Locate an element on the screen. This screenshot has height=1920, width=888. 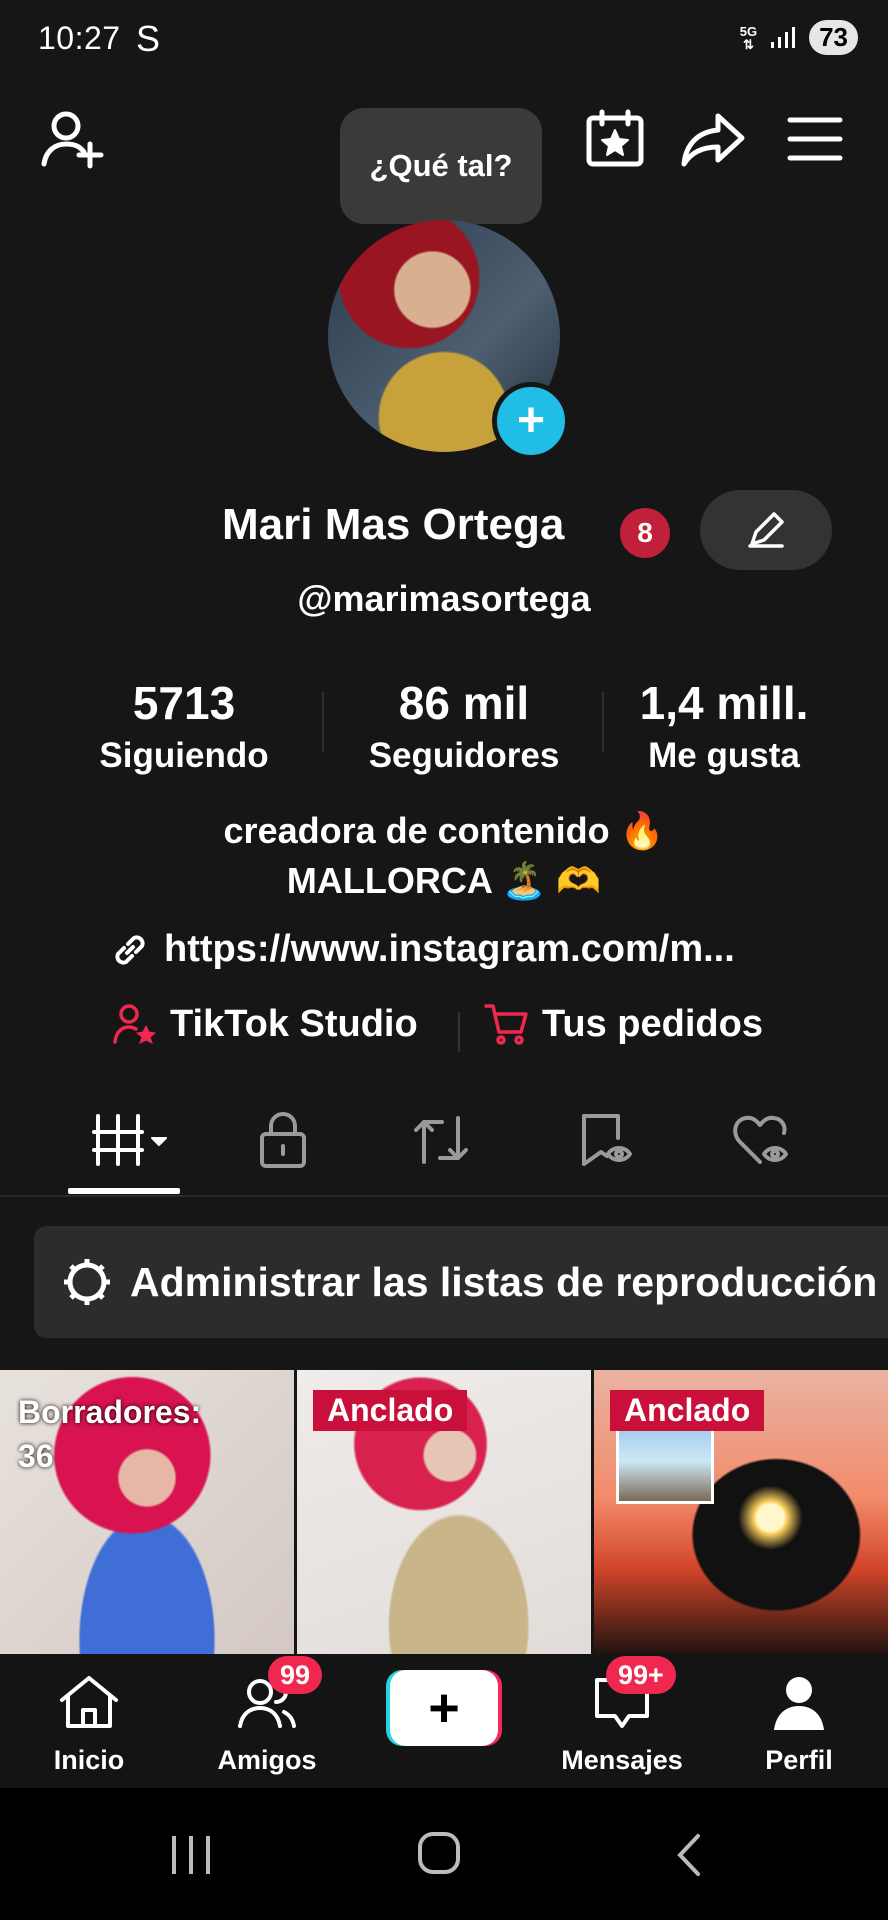
stat-following: 5713 Siguiendo is located at coordinates (184, 726).